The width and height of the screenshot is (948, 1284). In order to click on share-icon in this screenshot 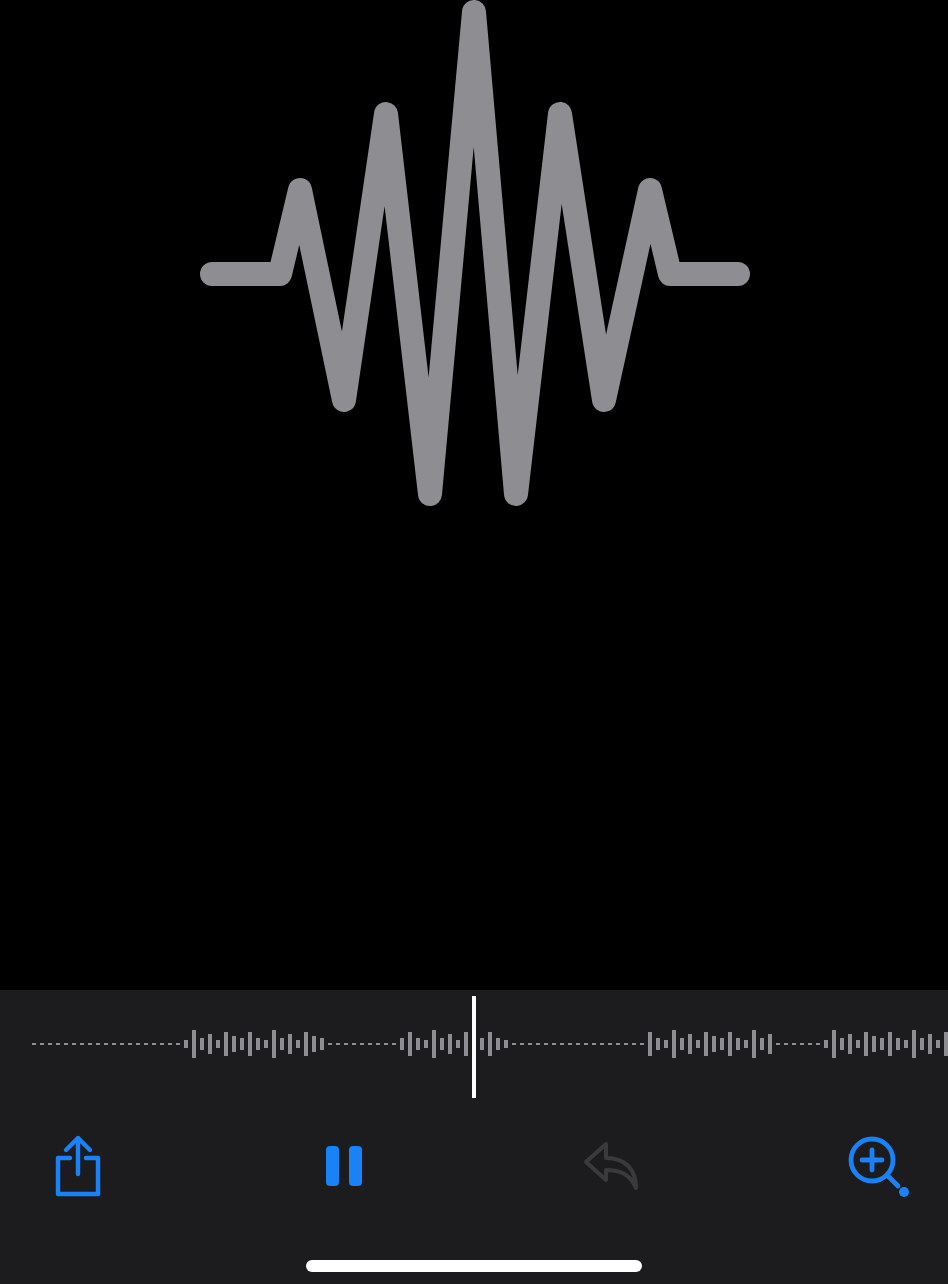, I will do `click(78, 1166)`.